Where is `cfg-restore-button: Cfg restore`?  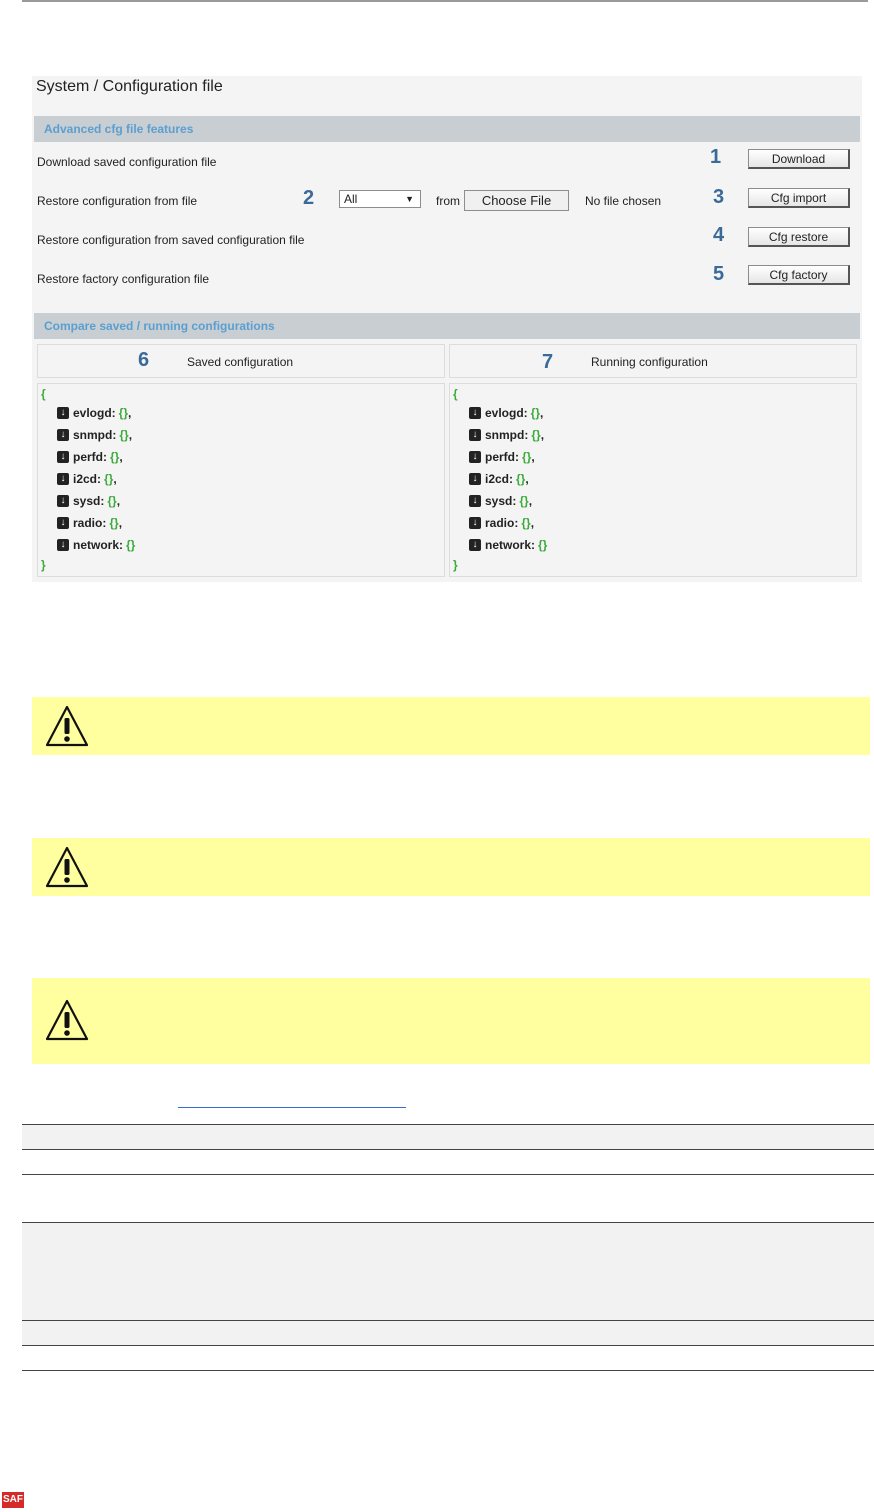 cfg-restore-button: Cfg restore is located at coordinates (799, 237).